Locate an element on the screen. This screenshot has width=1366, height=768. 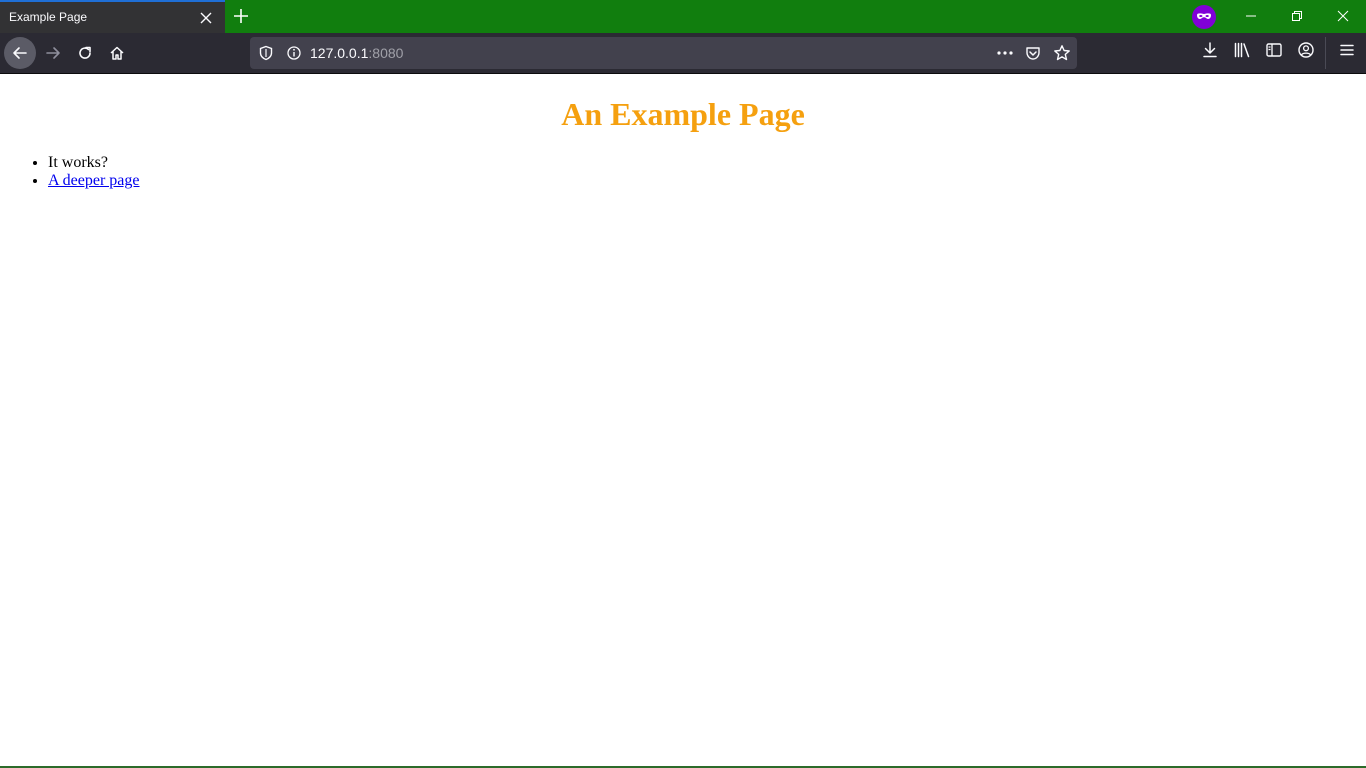
sidebar-icon is located at coordinates (1274, 50).